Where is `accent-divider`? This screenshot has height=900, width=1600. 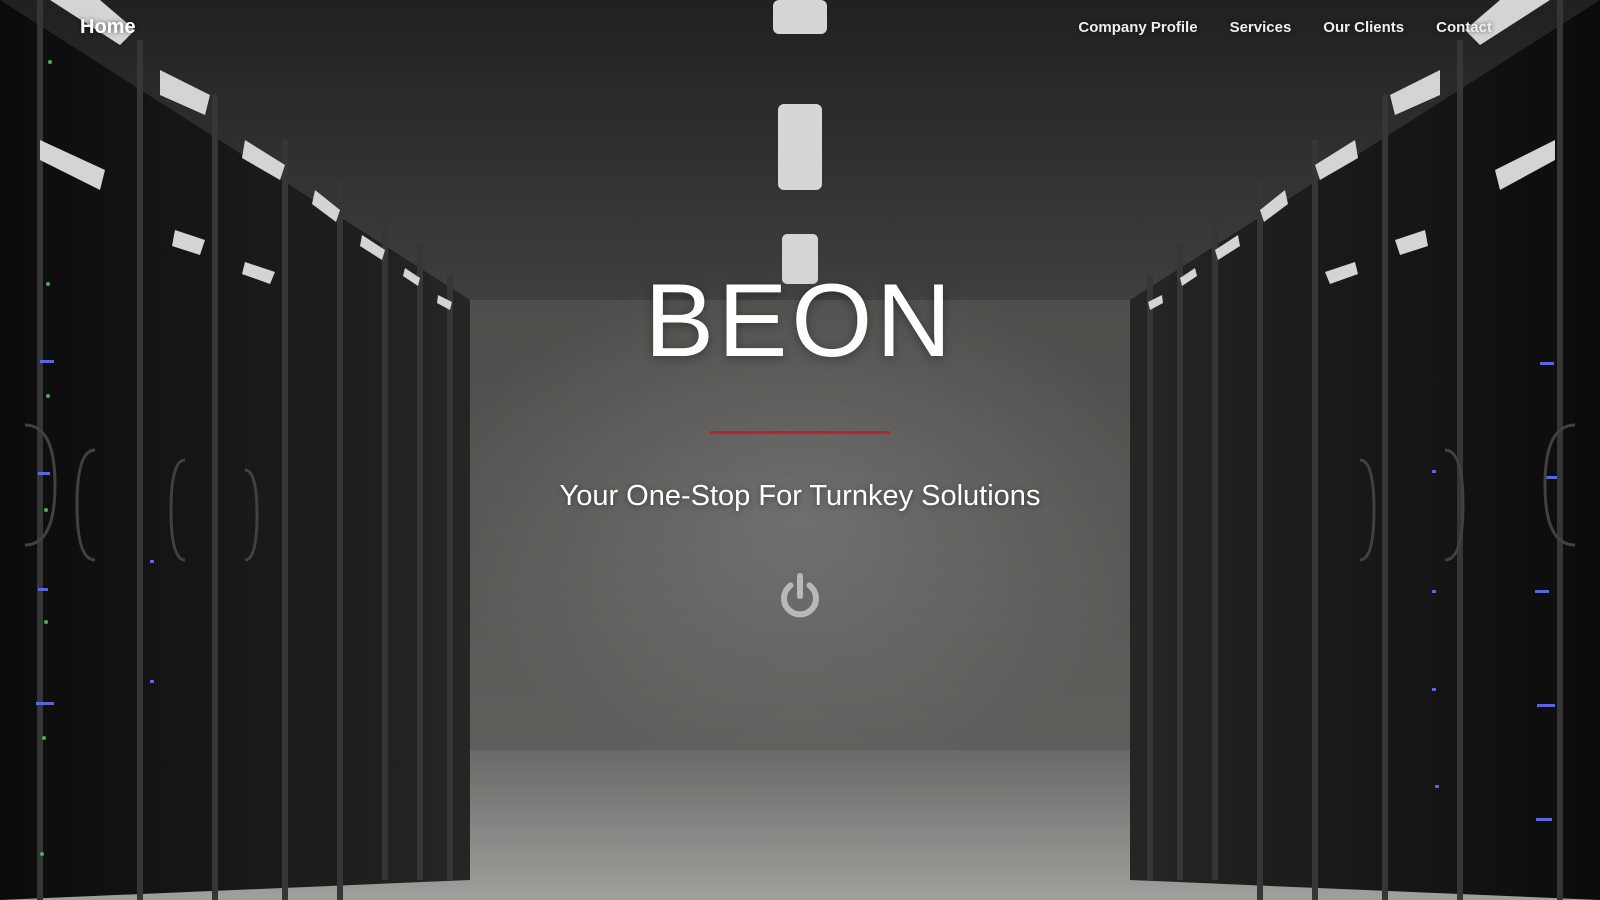 accent-divider is located at coordinates (800, 432).